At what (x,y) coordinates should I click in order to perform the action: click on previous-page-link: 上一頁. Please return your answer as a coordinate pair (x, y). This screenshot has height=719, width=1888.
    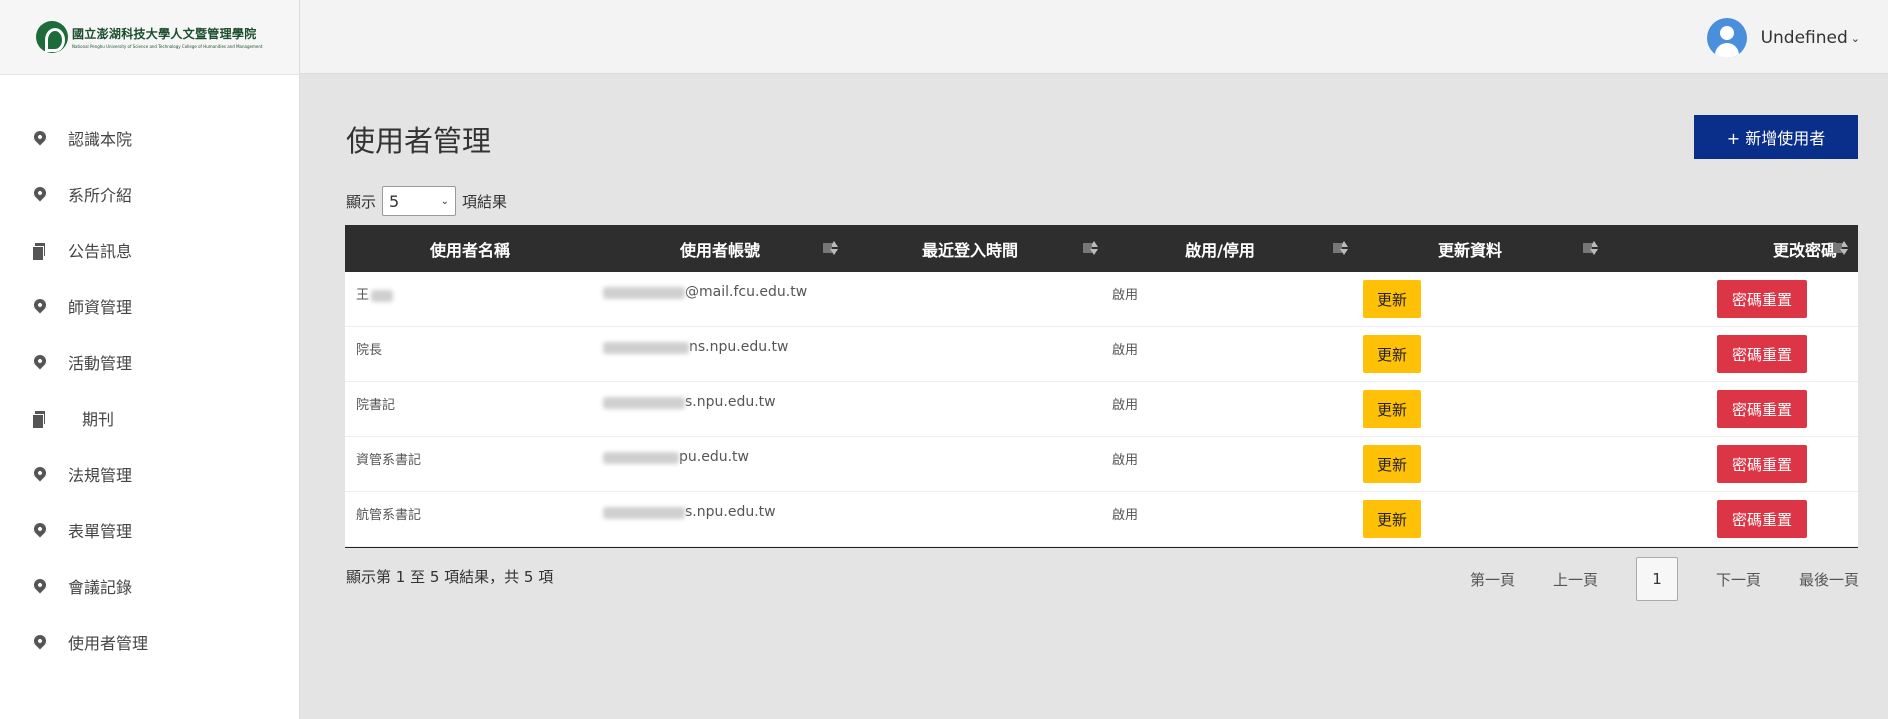
    Looking at the image, I should click on (1575, 579).